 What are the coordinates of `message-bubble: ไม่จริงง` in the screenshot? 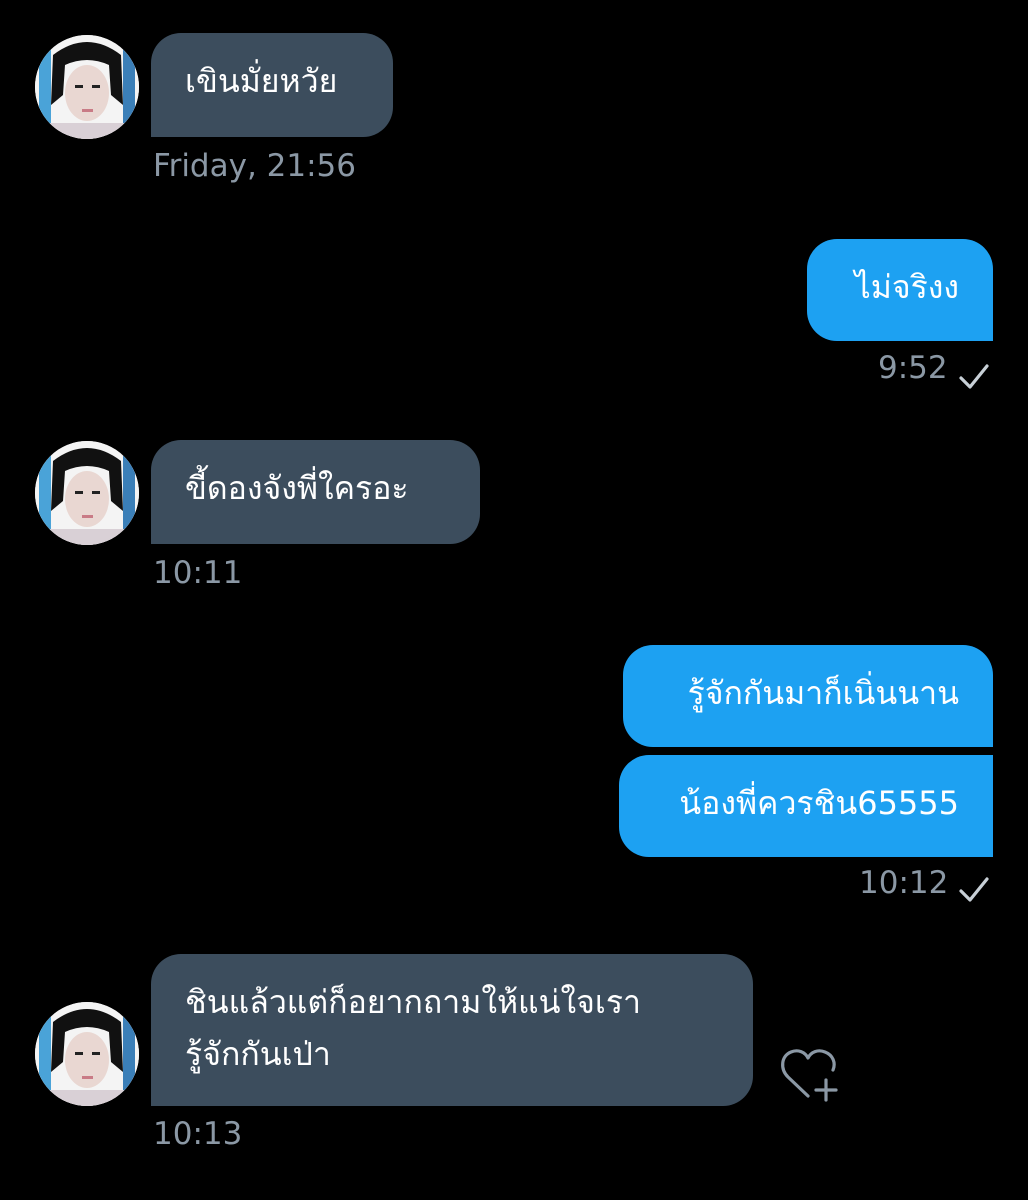 It's located at (900, 290).